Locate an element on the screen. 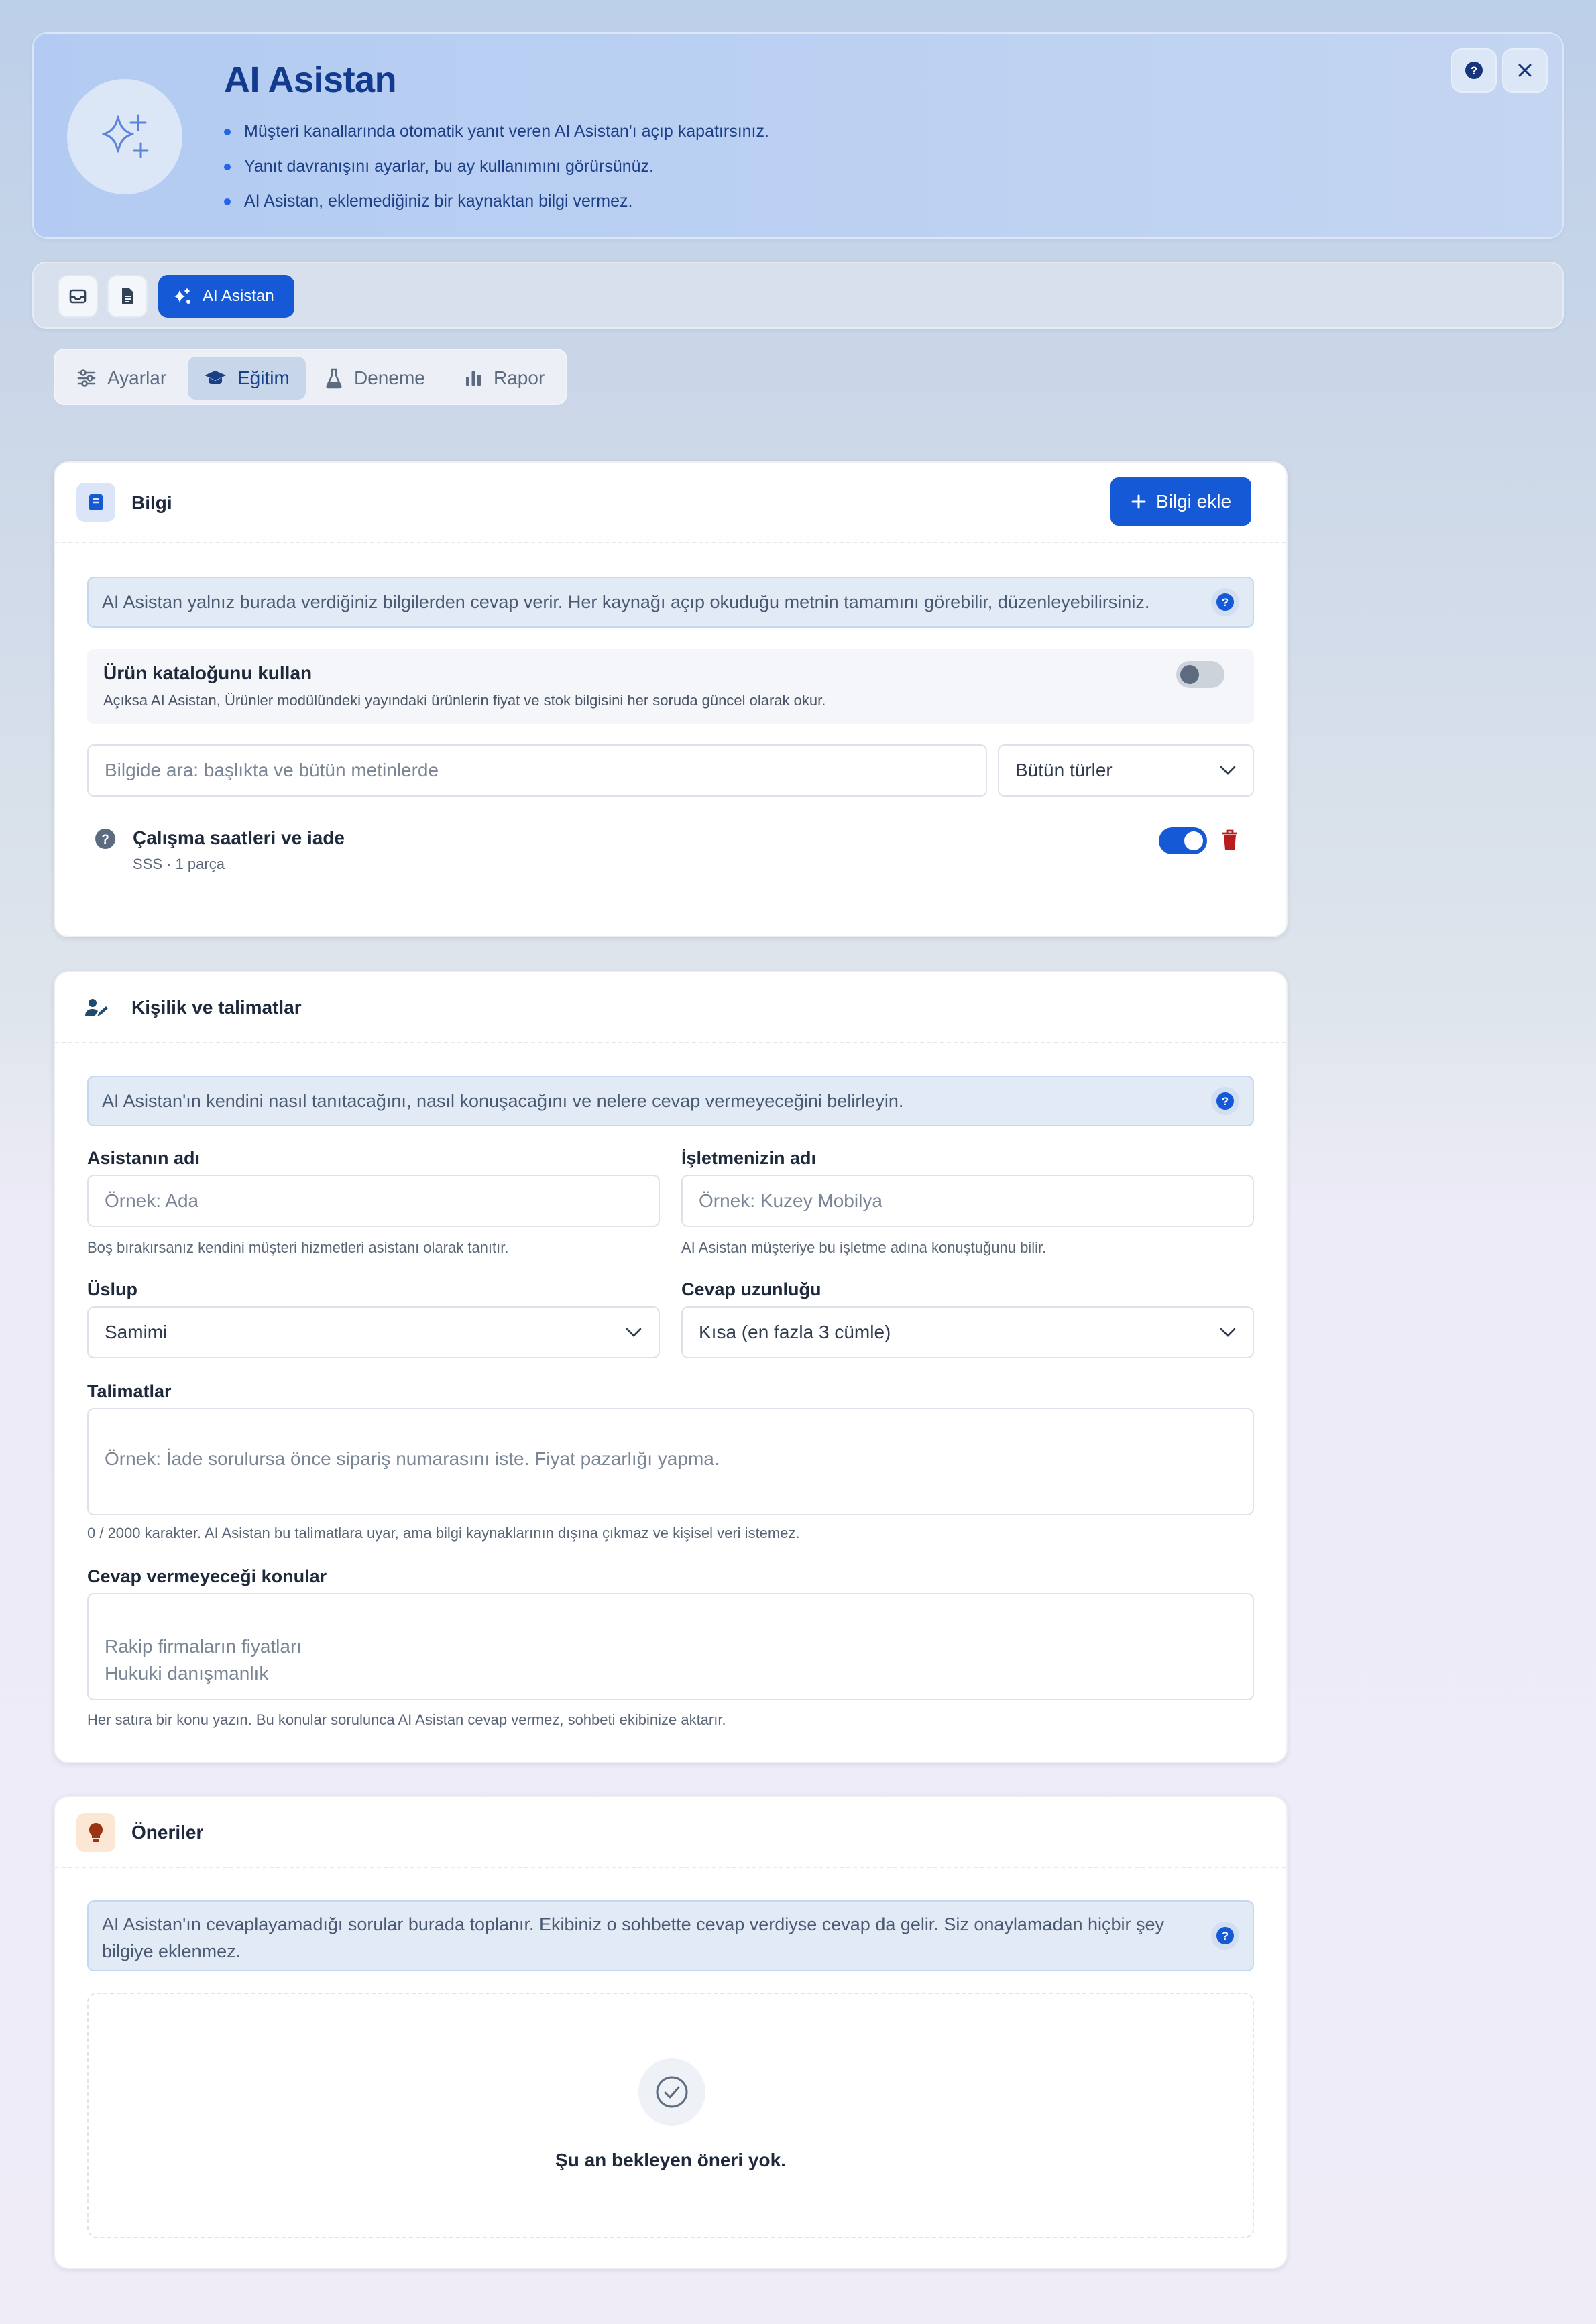  plus-icon is located at coordinates (1138, 502).